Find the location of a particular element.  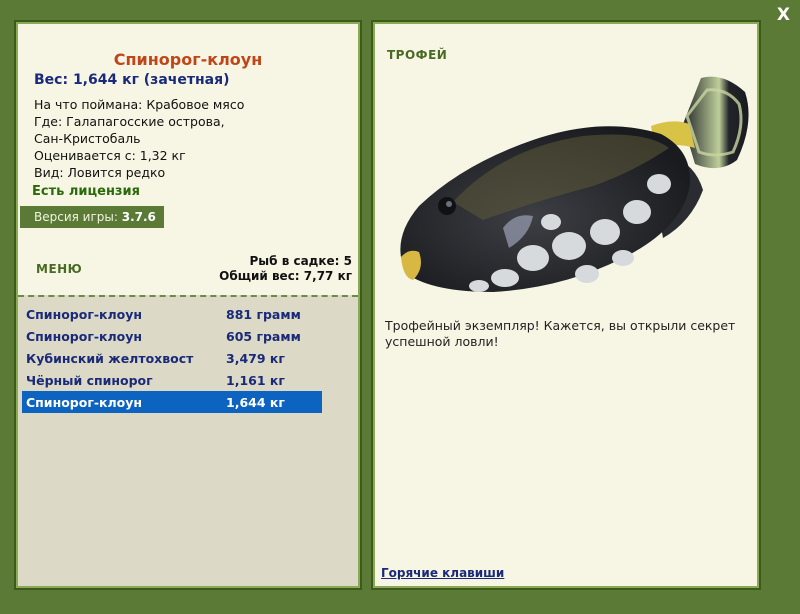

keepnet-stats: Рыб в садке: 5 Общий вес: 7,77 кг is located at coordinates (285, 269).